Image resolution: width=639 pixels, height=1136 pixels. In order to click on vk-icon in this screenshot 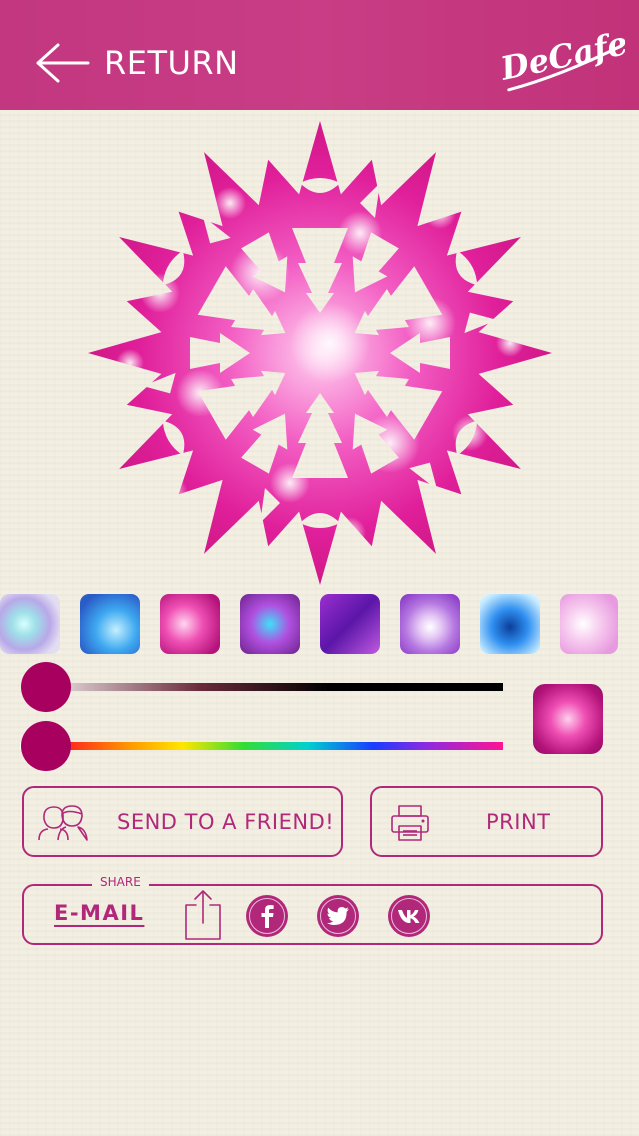, I will do `click(409, 916)`.